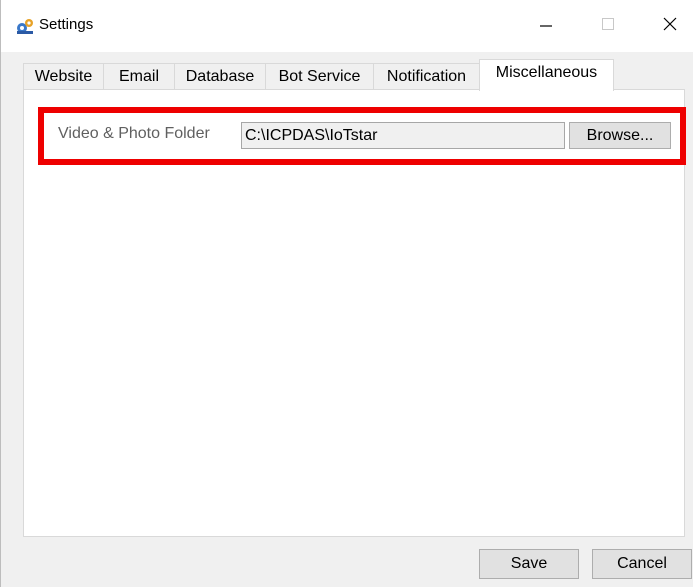 This screenshot has height=587, width=693. What do you see at coordinates (63, 76) in the screenshot?
I see `tab-website: Website` at bounding box center [63, 76].